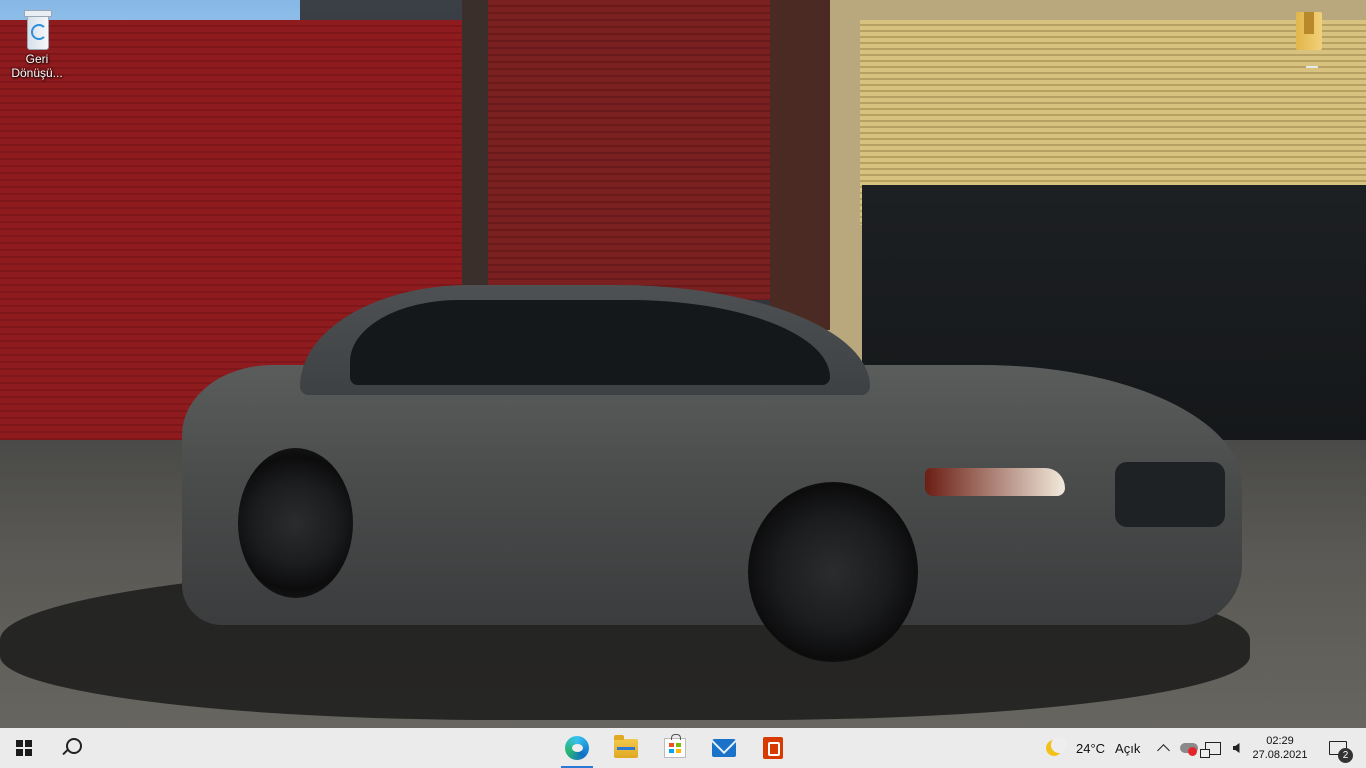 The image size is (1366, 768). What do you see at coordinates (37, 30) in the screenshot?
I see `recycle-bin-icon` at bounding box center [37, 30].